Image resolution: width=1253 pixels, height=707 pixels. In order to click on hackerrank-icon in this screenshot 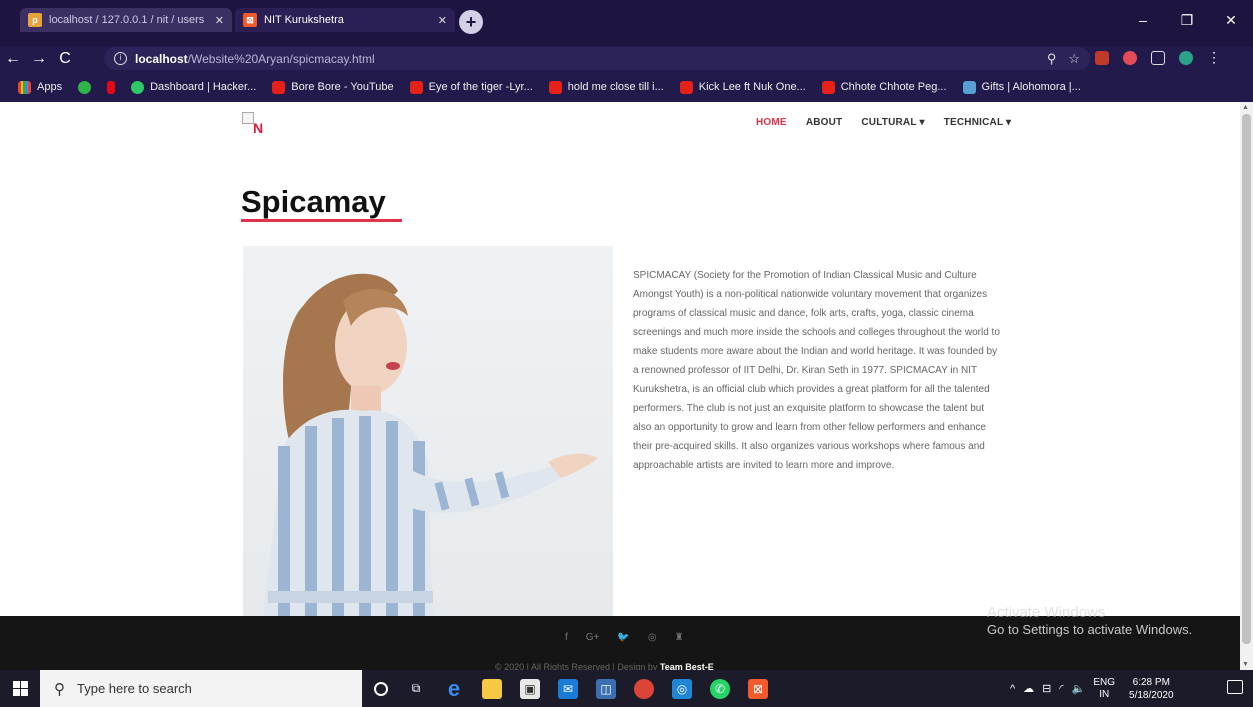, I will do `click(138, 87)`.